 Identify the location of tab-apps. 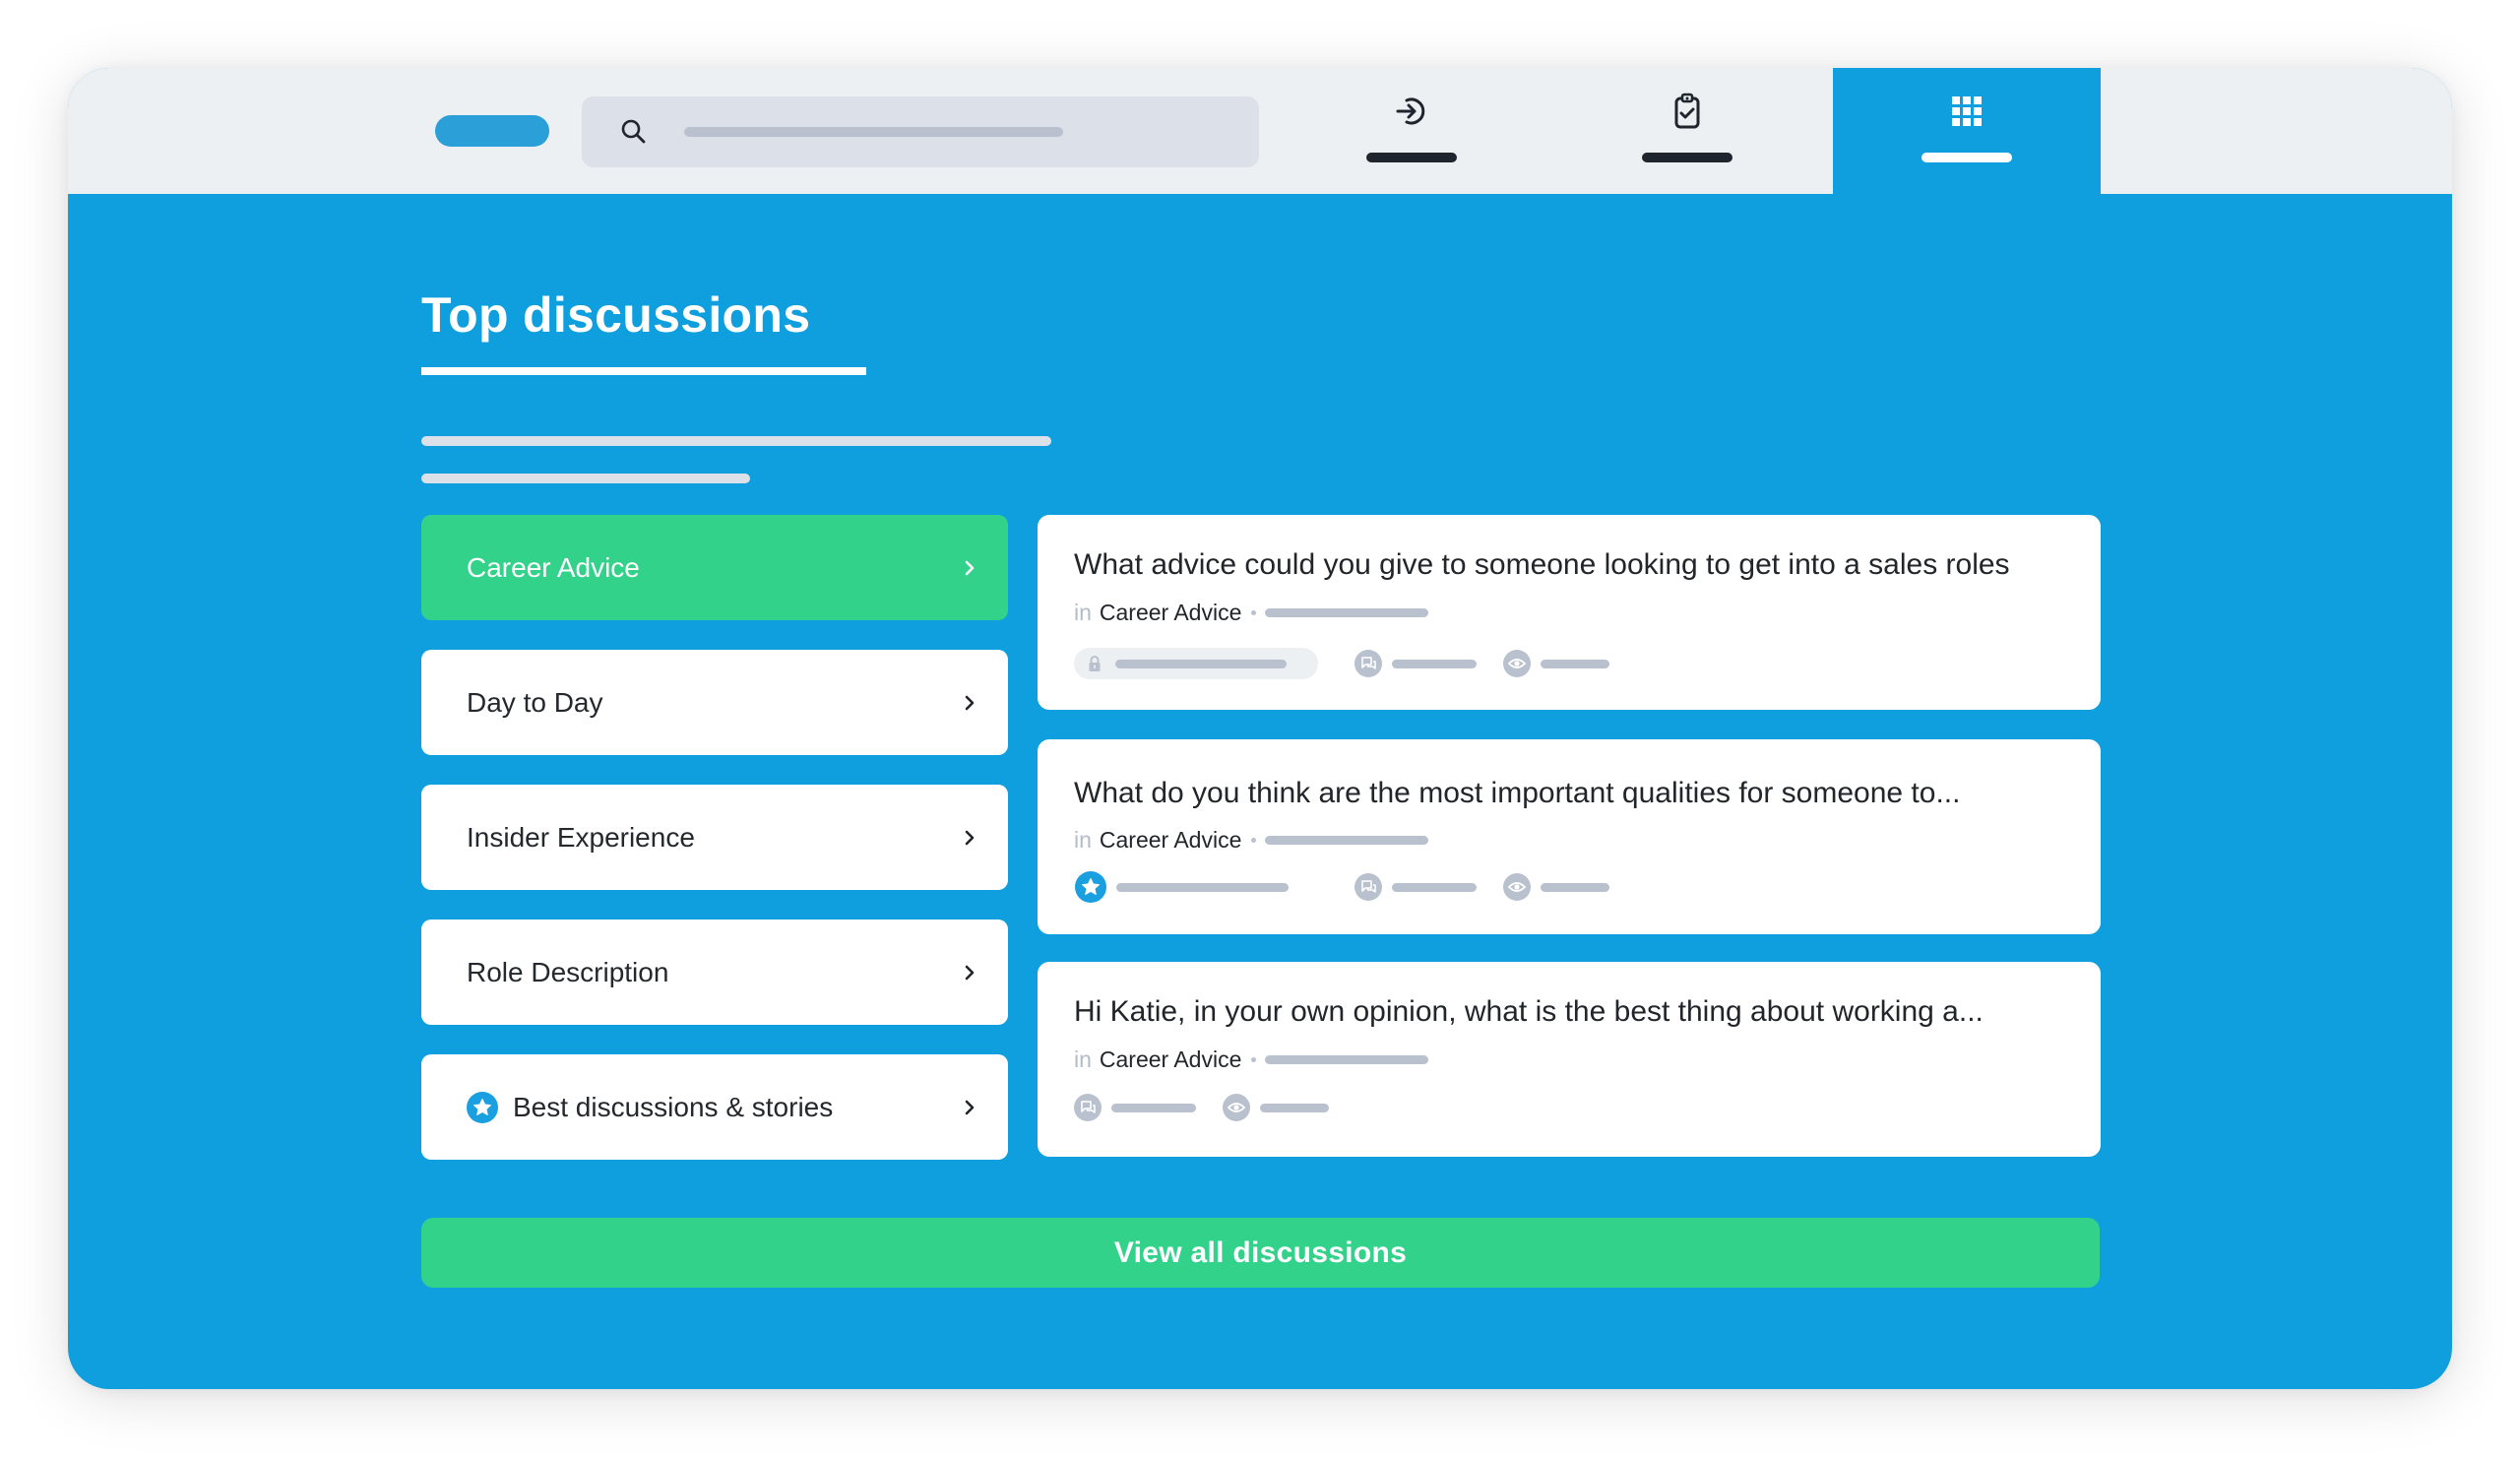
(1967, 131).